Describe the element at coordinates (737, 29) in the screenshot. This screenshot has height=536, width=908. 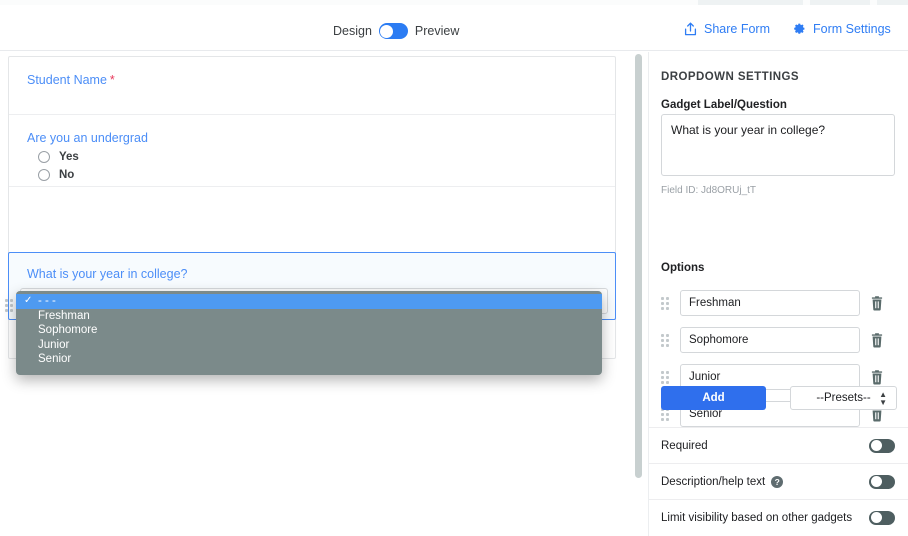
I see `share-form-label: Share Form` at that location.